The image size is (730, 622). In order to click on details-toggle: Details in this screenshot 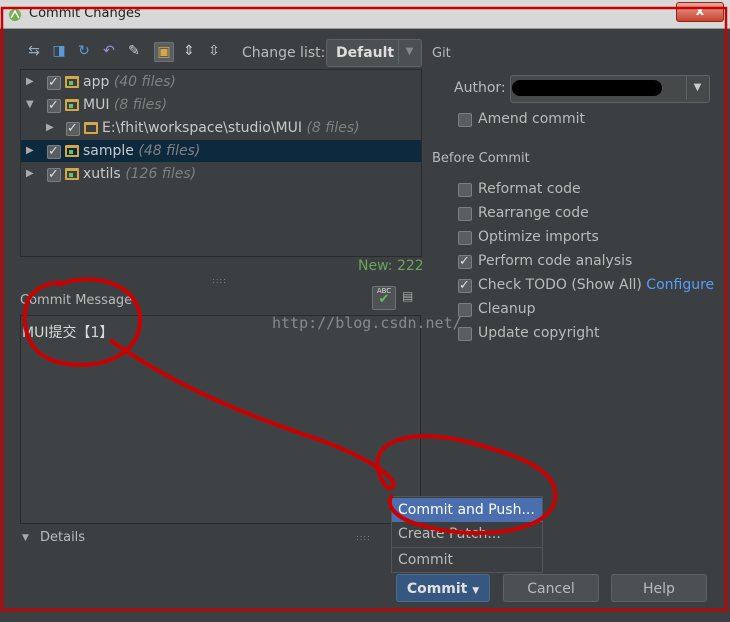, I will do `click(62, 537)`.